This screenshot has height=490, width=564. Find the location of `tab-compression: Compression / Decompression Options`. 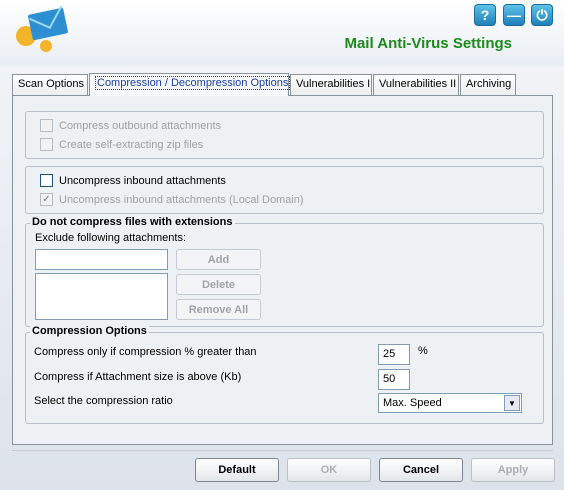

tab-compression: Compression / Decompression Options is located at coordinates (190, 84).